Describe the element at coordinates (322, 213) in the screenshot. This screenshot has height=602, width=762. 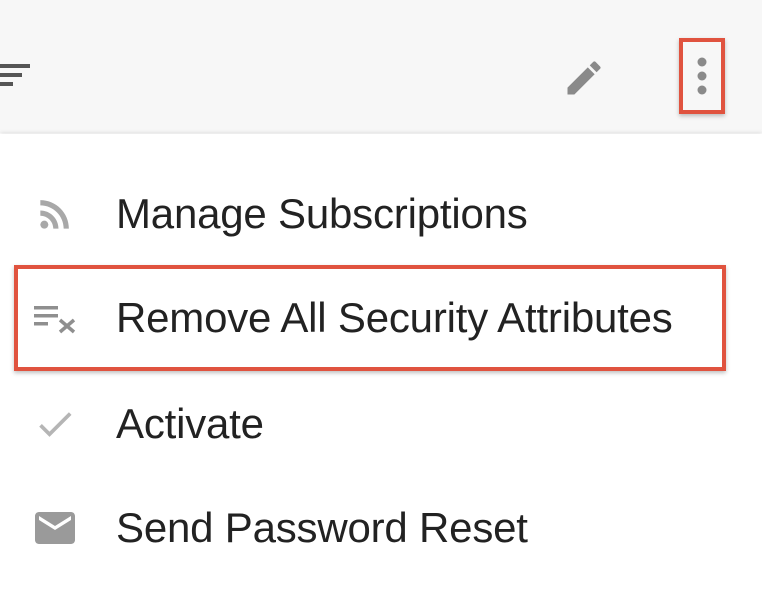
I see `menu-item-label: Manage Subscriptions` at that location.